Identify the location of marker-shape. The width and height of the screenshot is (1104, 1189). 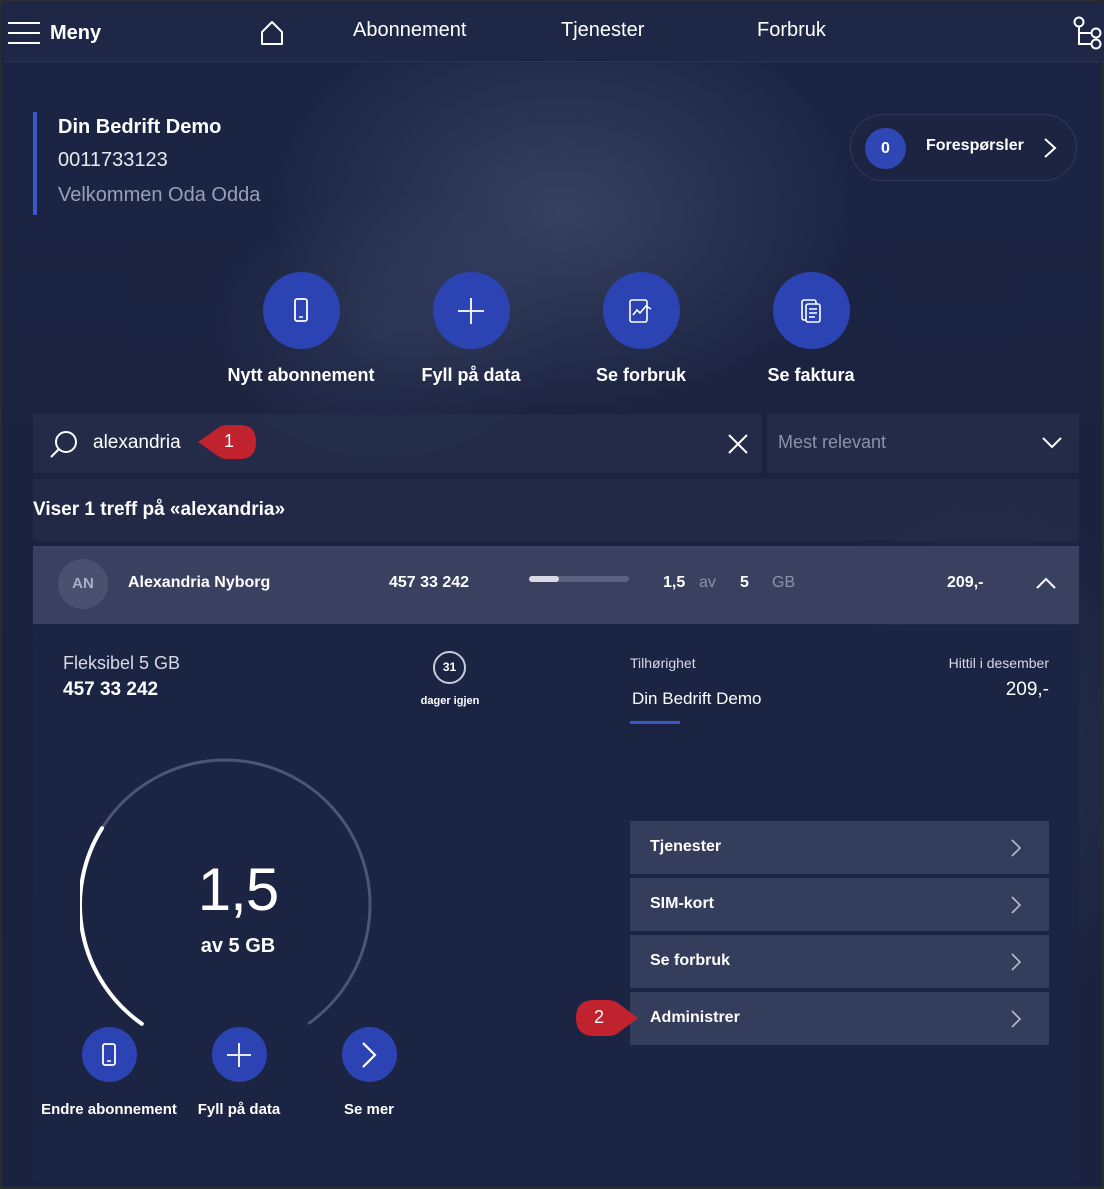
(607, 1018).